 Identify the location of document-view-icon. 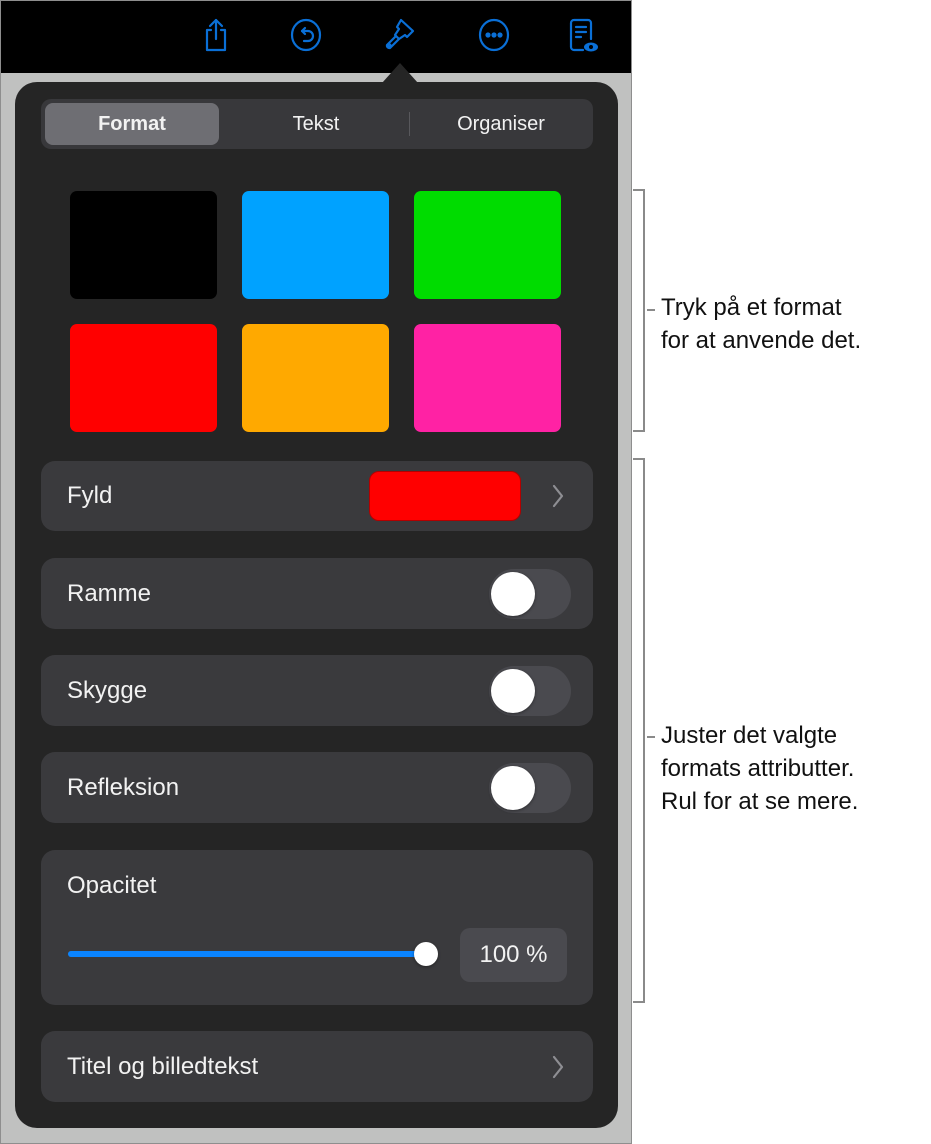
(583, 35).